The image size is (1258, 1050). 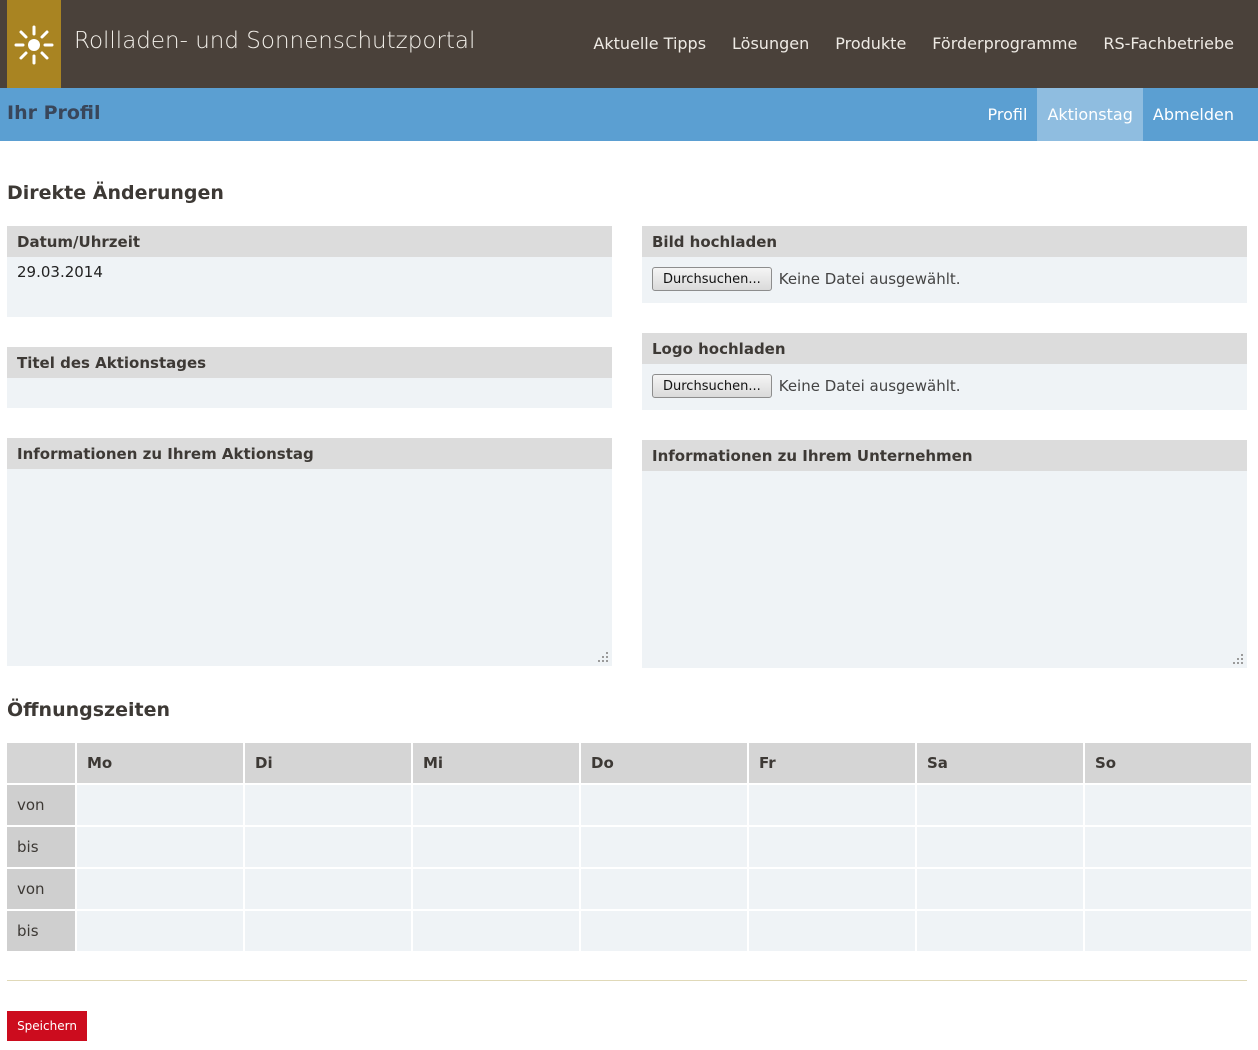 I want to click on nav-produkte: Produkte, so click(x=870, y=43).